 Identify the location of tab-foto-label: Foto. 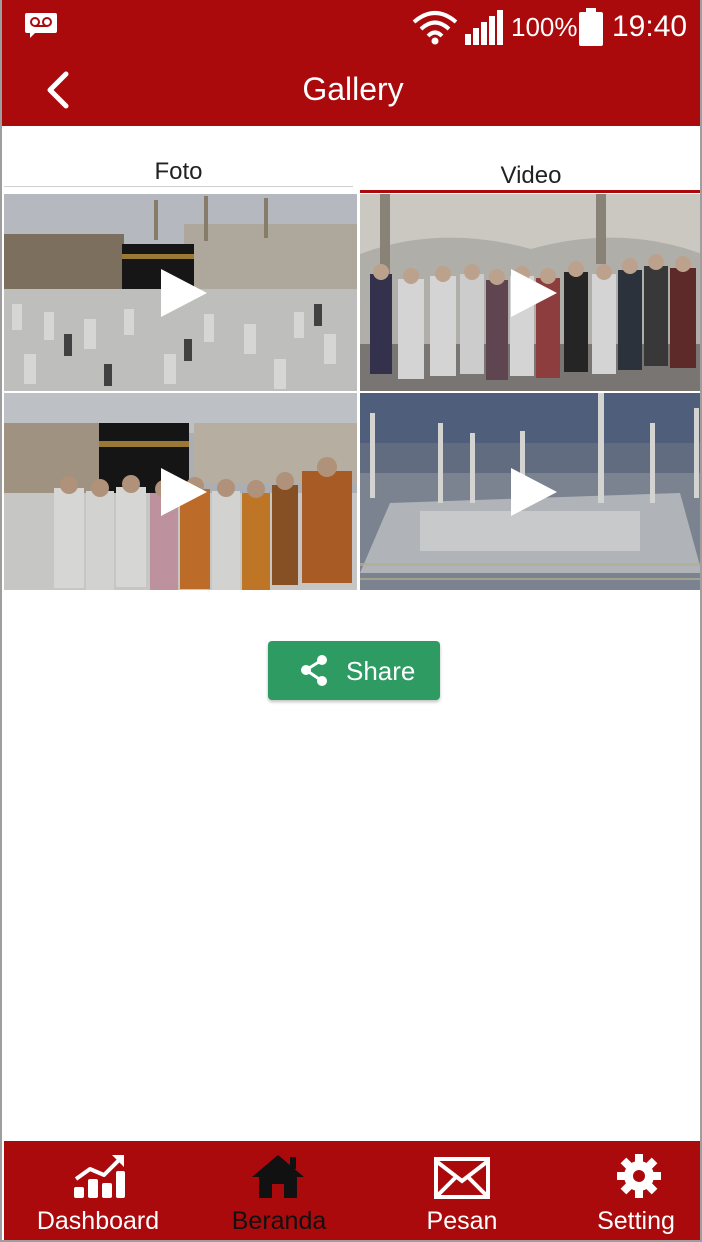
(178, 171).